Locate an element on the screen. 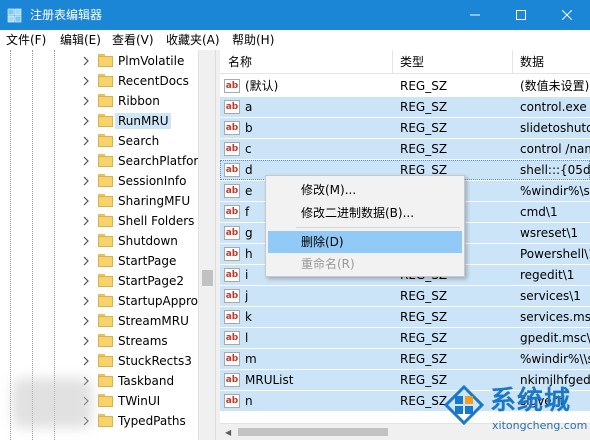 This screenshot has width=590, height=440. value-data: gpedit.msc\1 is located at coordinates (555, 338).